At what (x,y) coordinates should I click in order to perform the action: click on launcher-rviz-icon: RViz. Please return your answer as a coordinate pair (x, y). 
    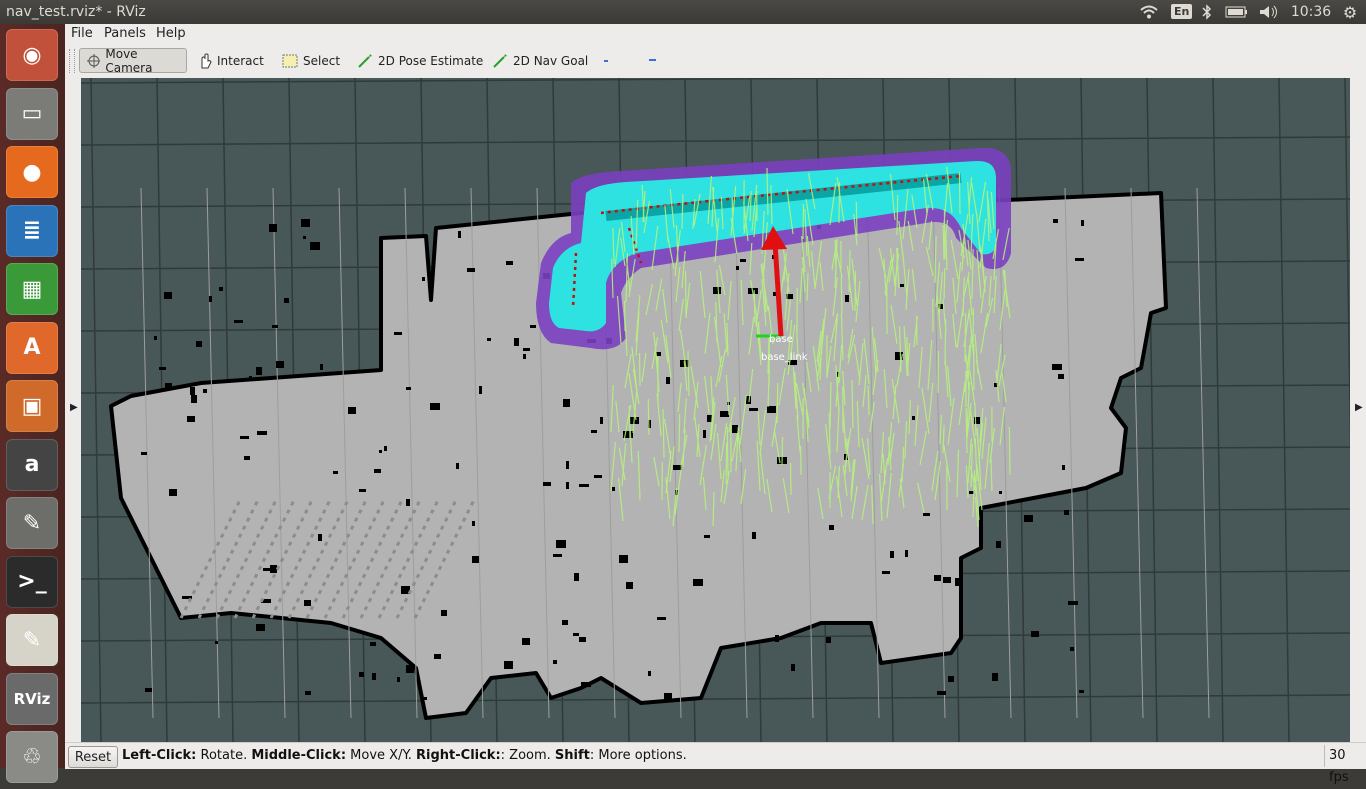
    Looking at the image, I should click on (32, 698).